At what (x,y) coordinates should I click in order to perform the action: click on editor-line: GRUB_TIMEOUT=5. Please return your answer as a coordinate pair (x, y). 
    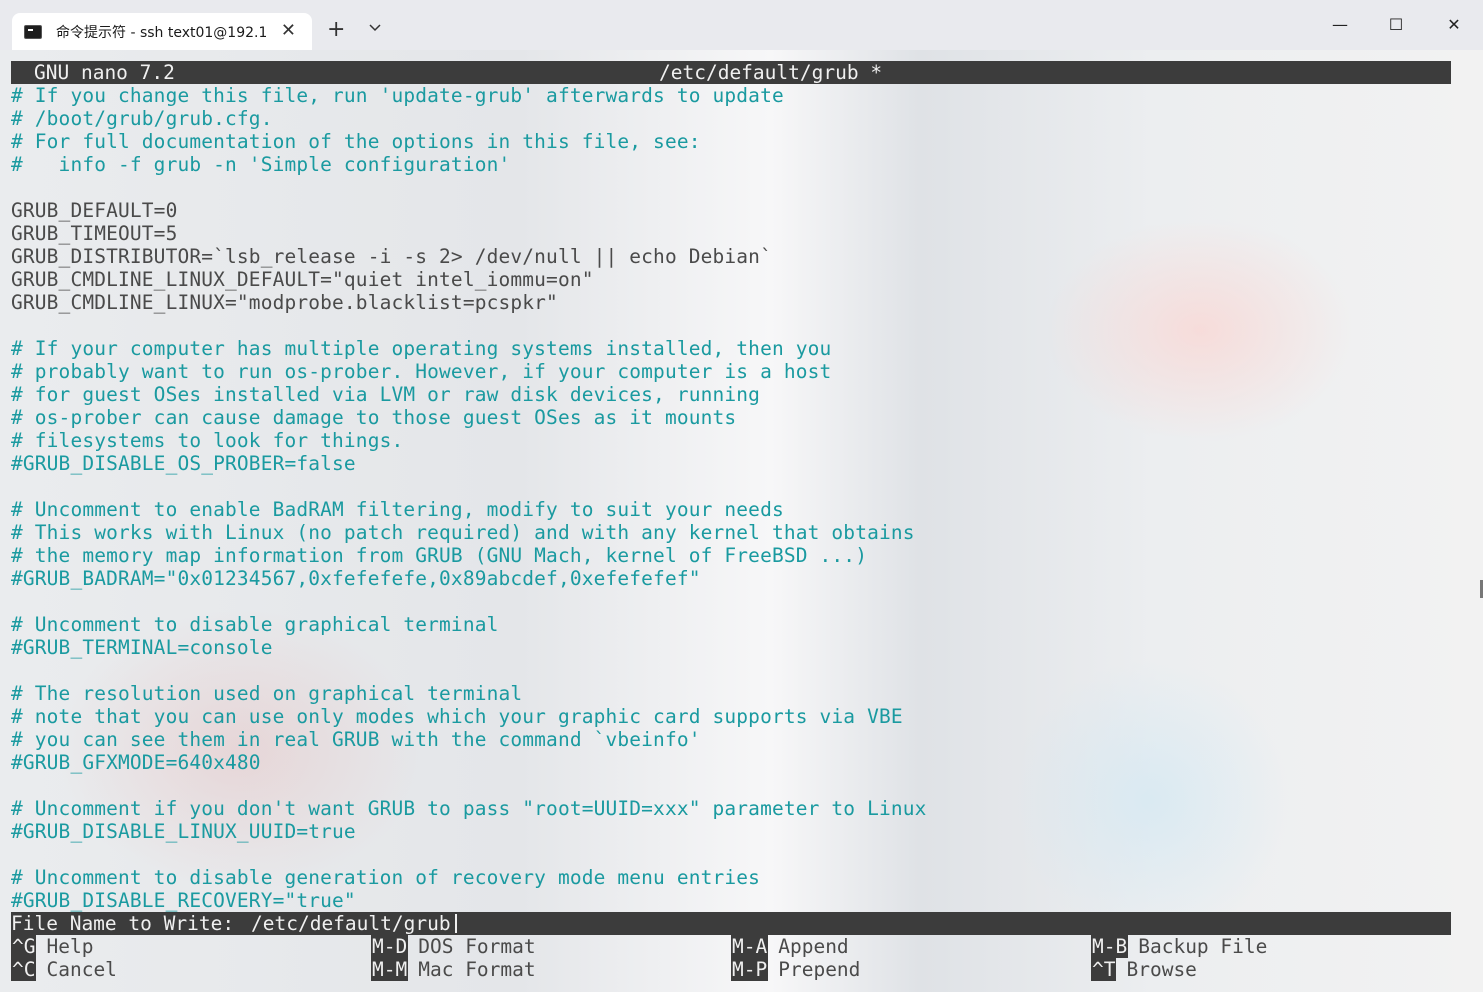
    Looking at the image, I should click on (94, 233).